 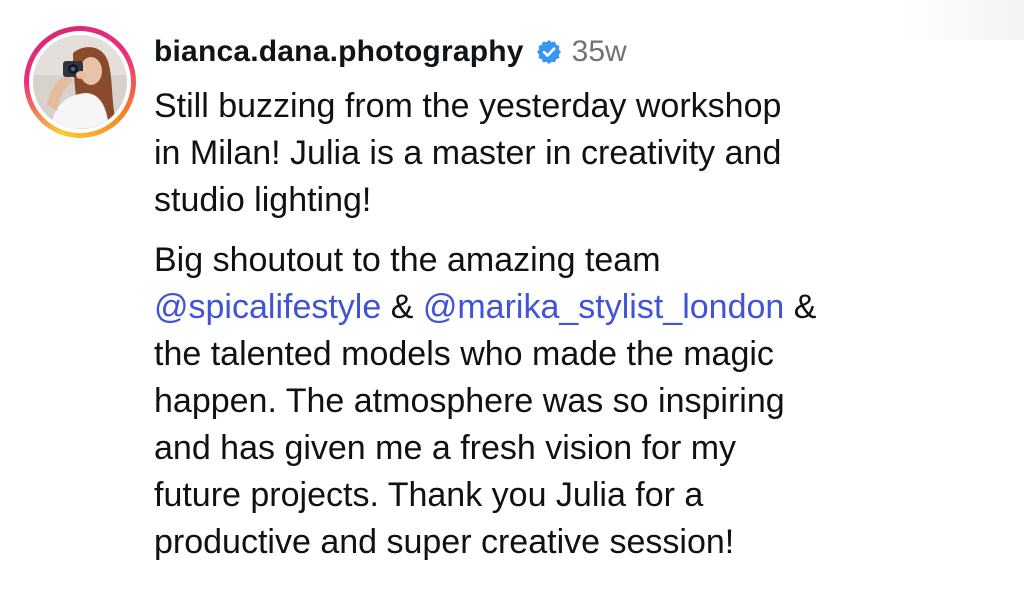 I want to click on caption-line: future projects. Thank you Julia for a, so click(x=429, y=495).